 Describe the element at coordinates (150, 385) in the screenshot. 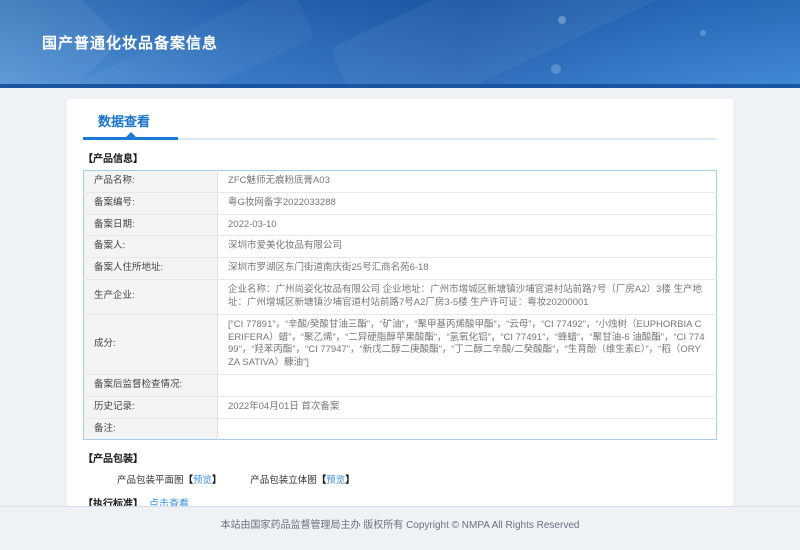

I see `row-label: 备案后监督检查情况:` at that location.